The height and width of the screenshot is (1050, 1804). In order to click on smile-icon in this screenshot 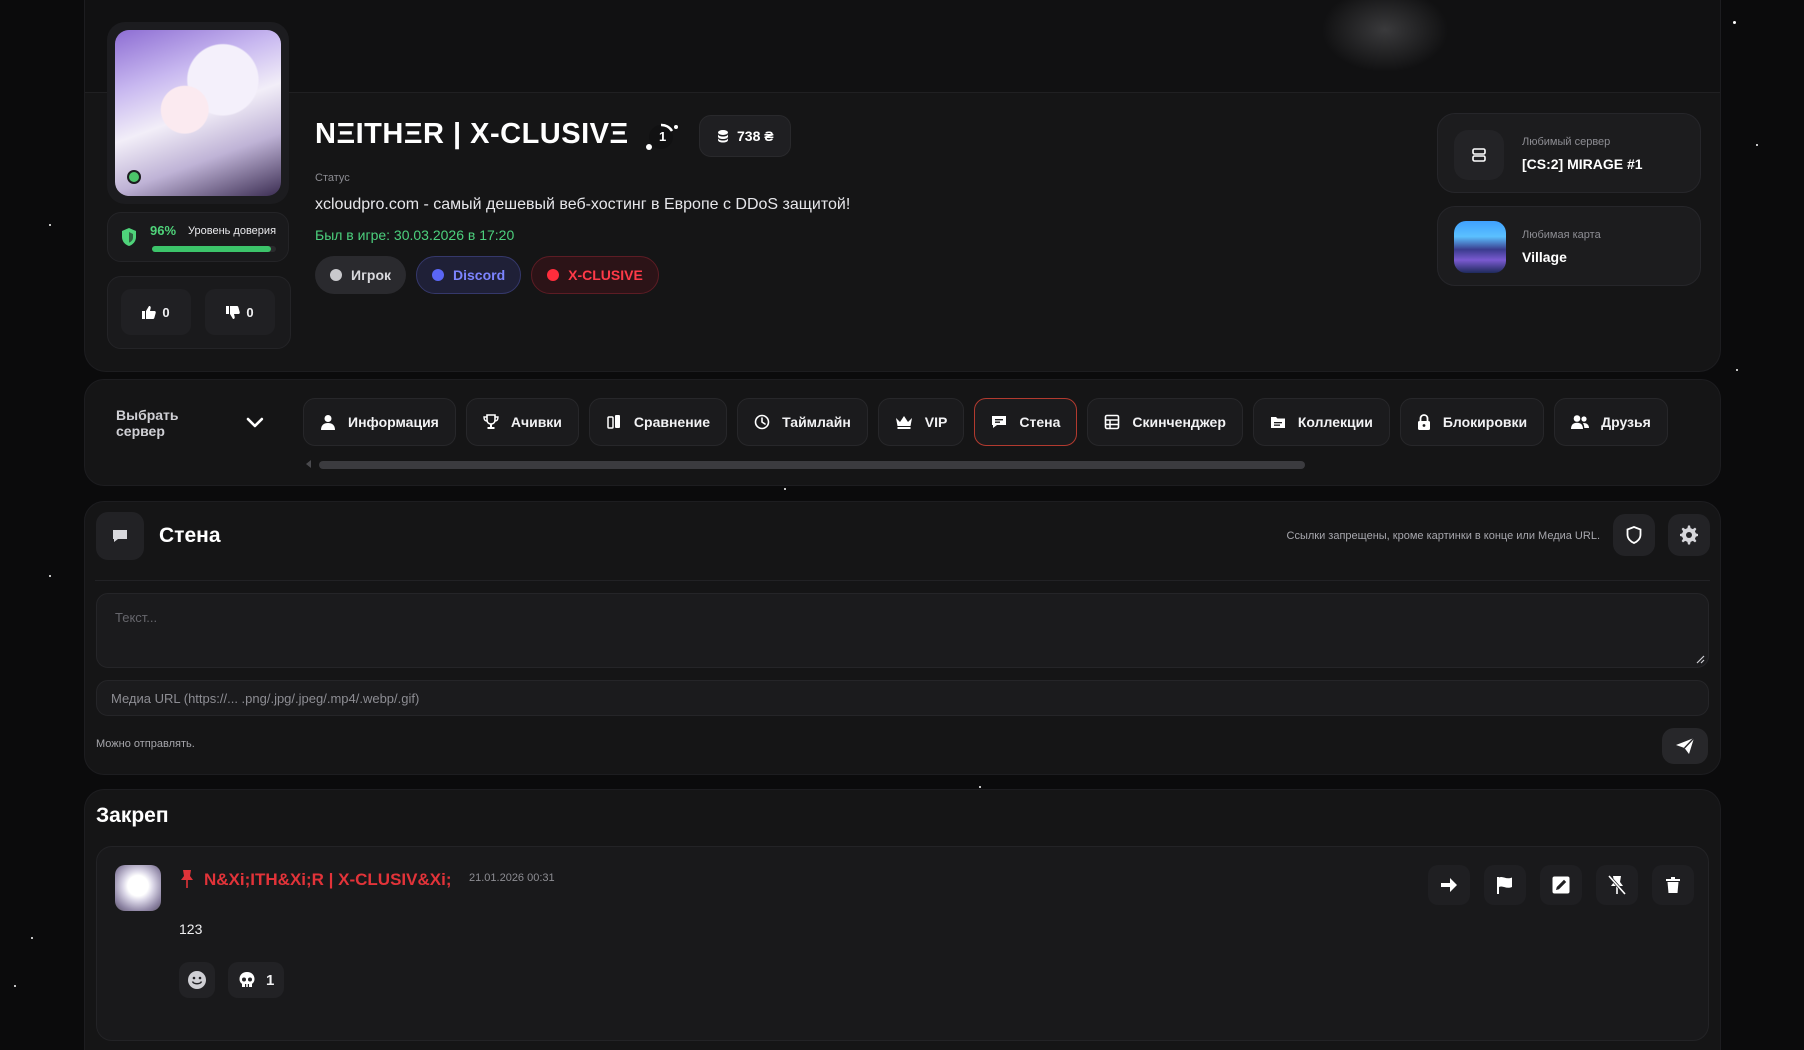, I will do `click(197, 980)`.